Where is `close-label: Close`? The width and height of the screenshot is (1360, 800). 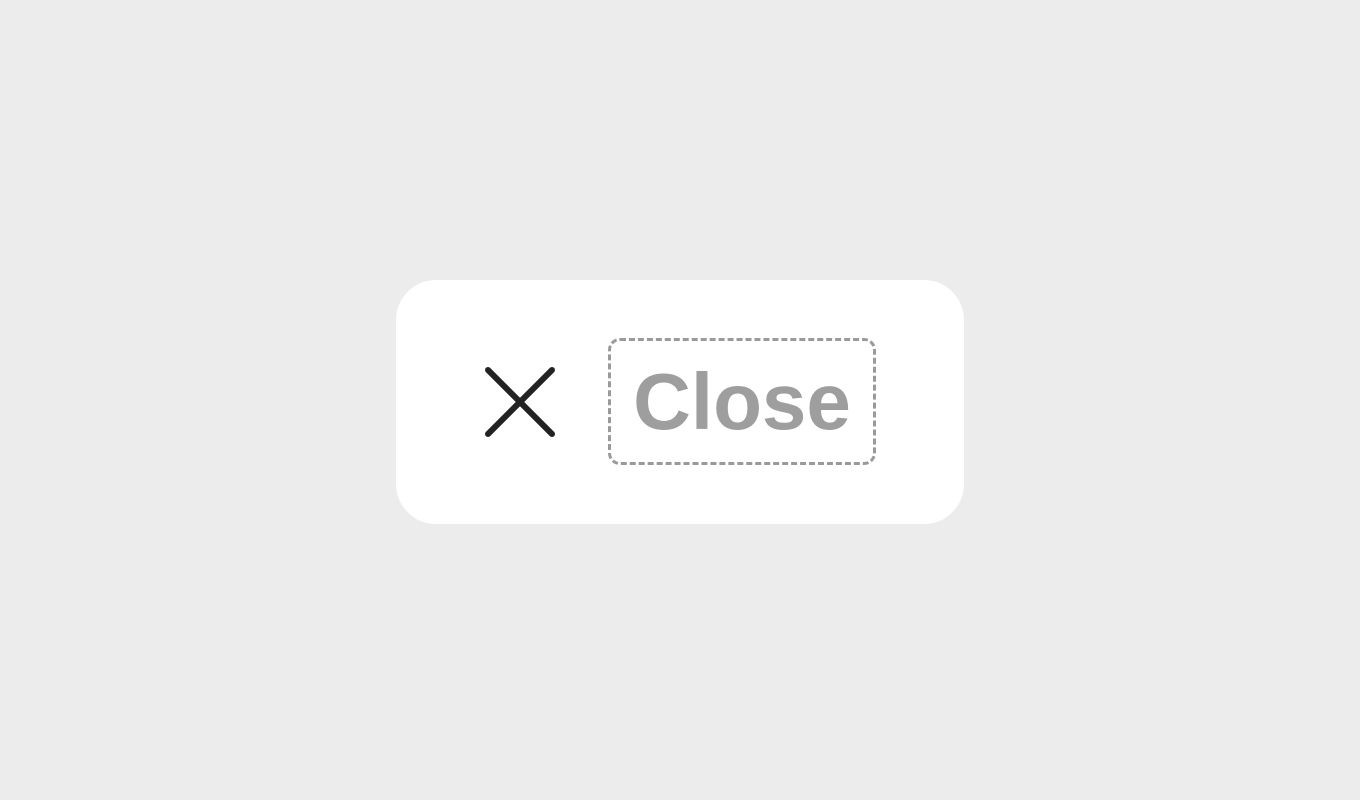 close-label: Close is located at coordinates (742, 401).